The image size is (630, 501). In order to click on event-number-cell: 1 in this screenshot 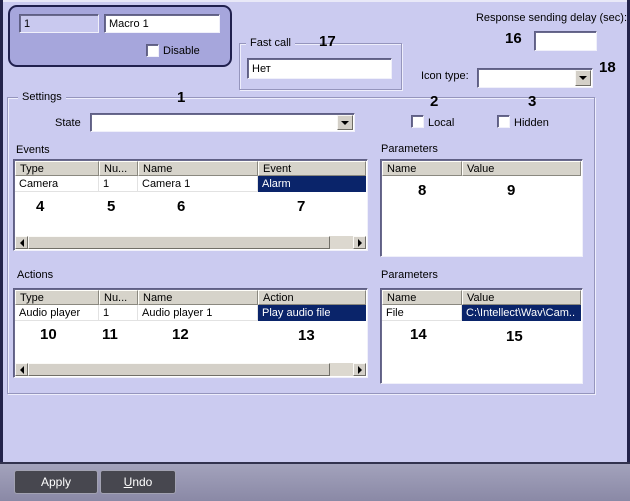, I will do `click(118, 184)`.